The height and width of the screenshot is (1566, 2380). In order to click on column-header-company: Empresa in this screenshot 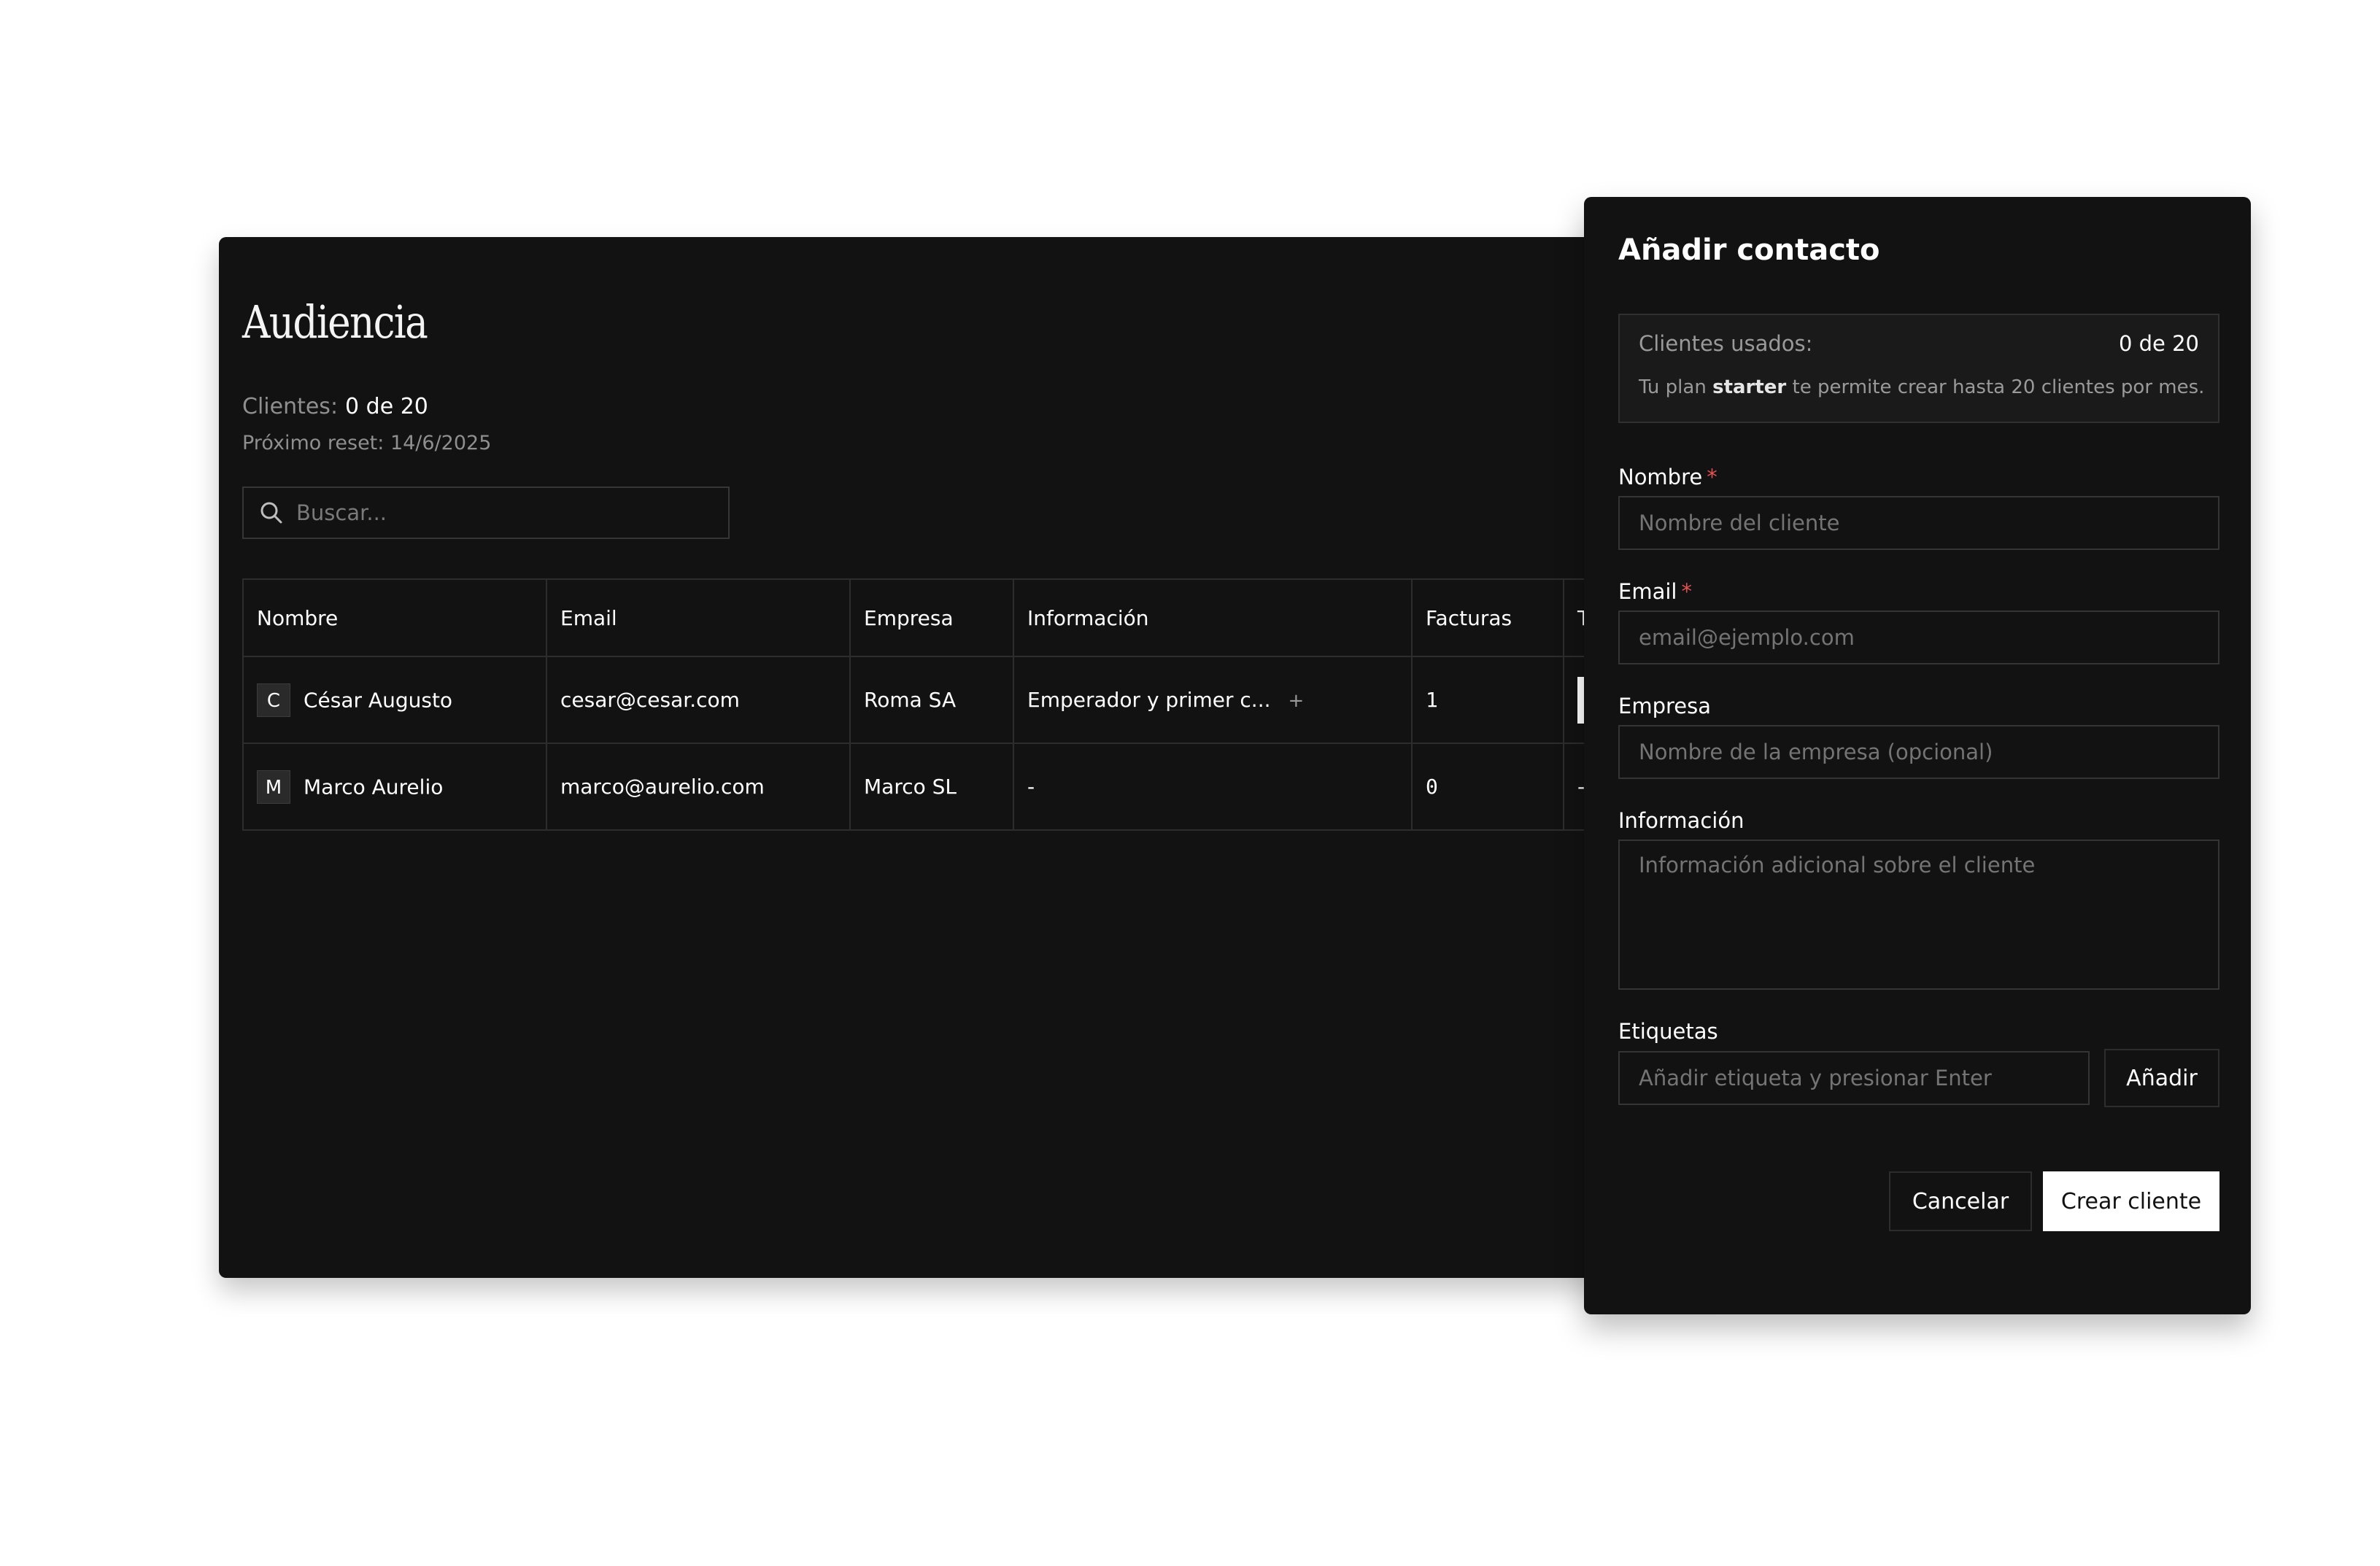, I will do `click(931, 617)`.